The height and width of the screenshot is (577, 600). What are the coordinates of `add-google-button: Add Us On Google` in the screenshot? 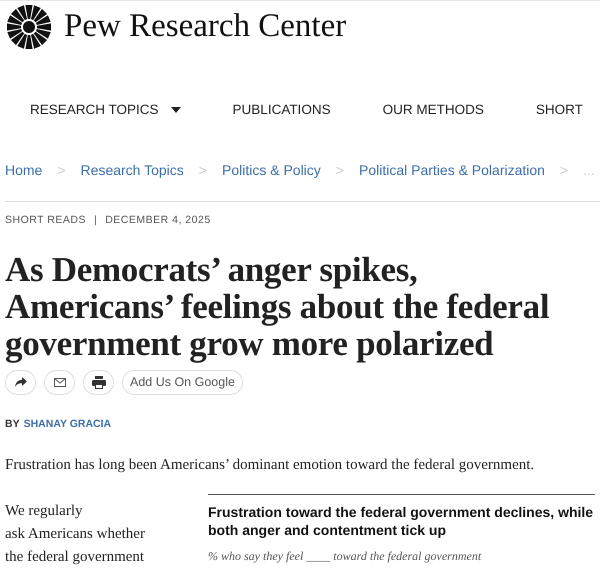 It's located at (182, 382).